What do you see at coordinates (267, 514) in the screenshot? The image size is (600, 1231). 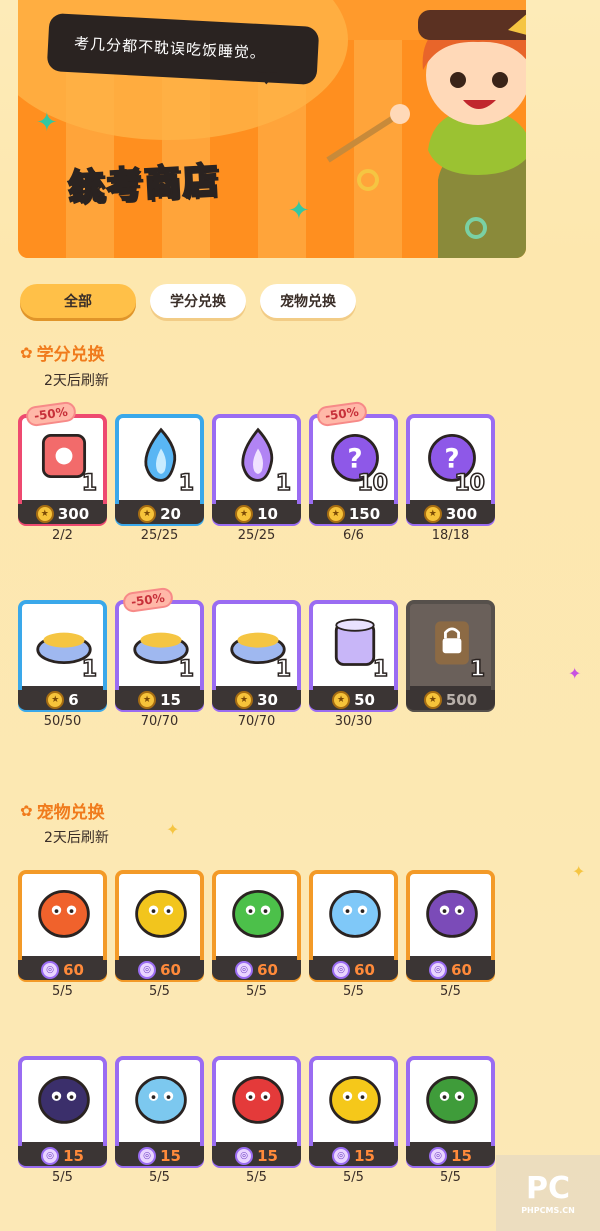 I see `price-value: 10` at bounding box center [267, 514].